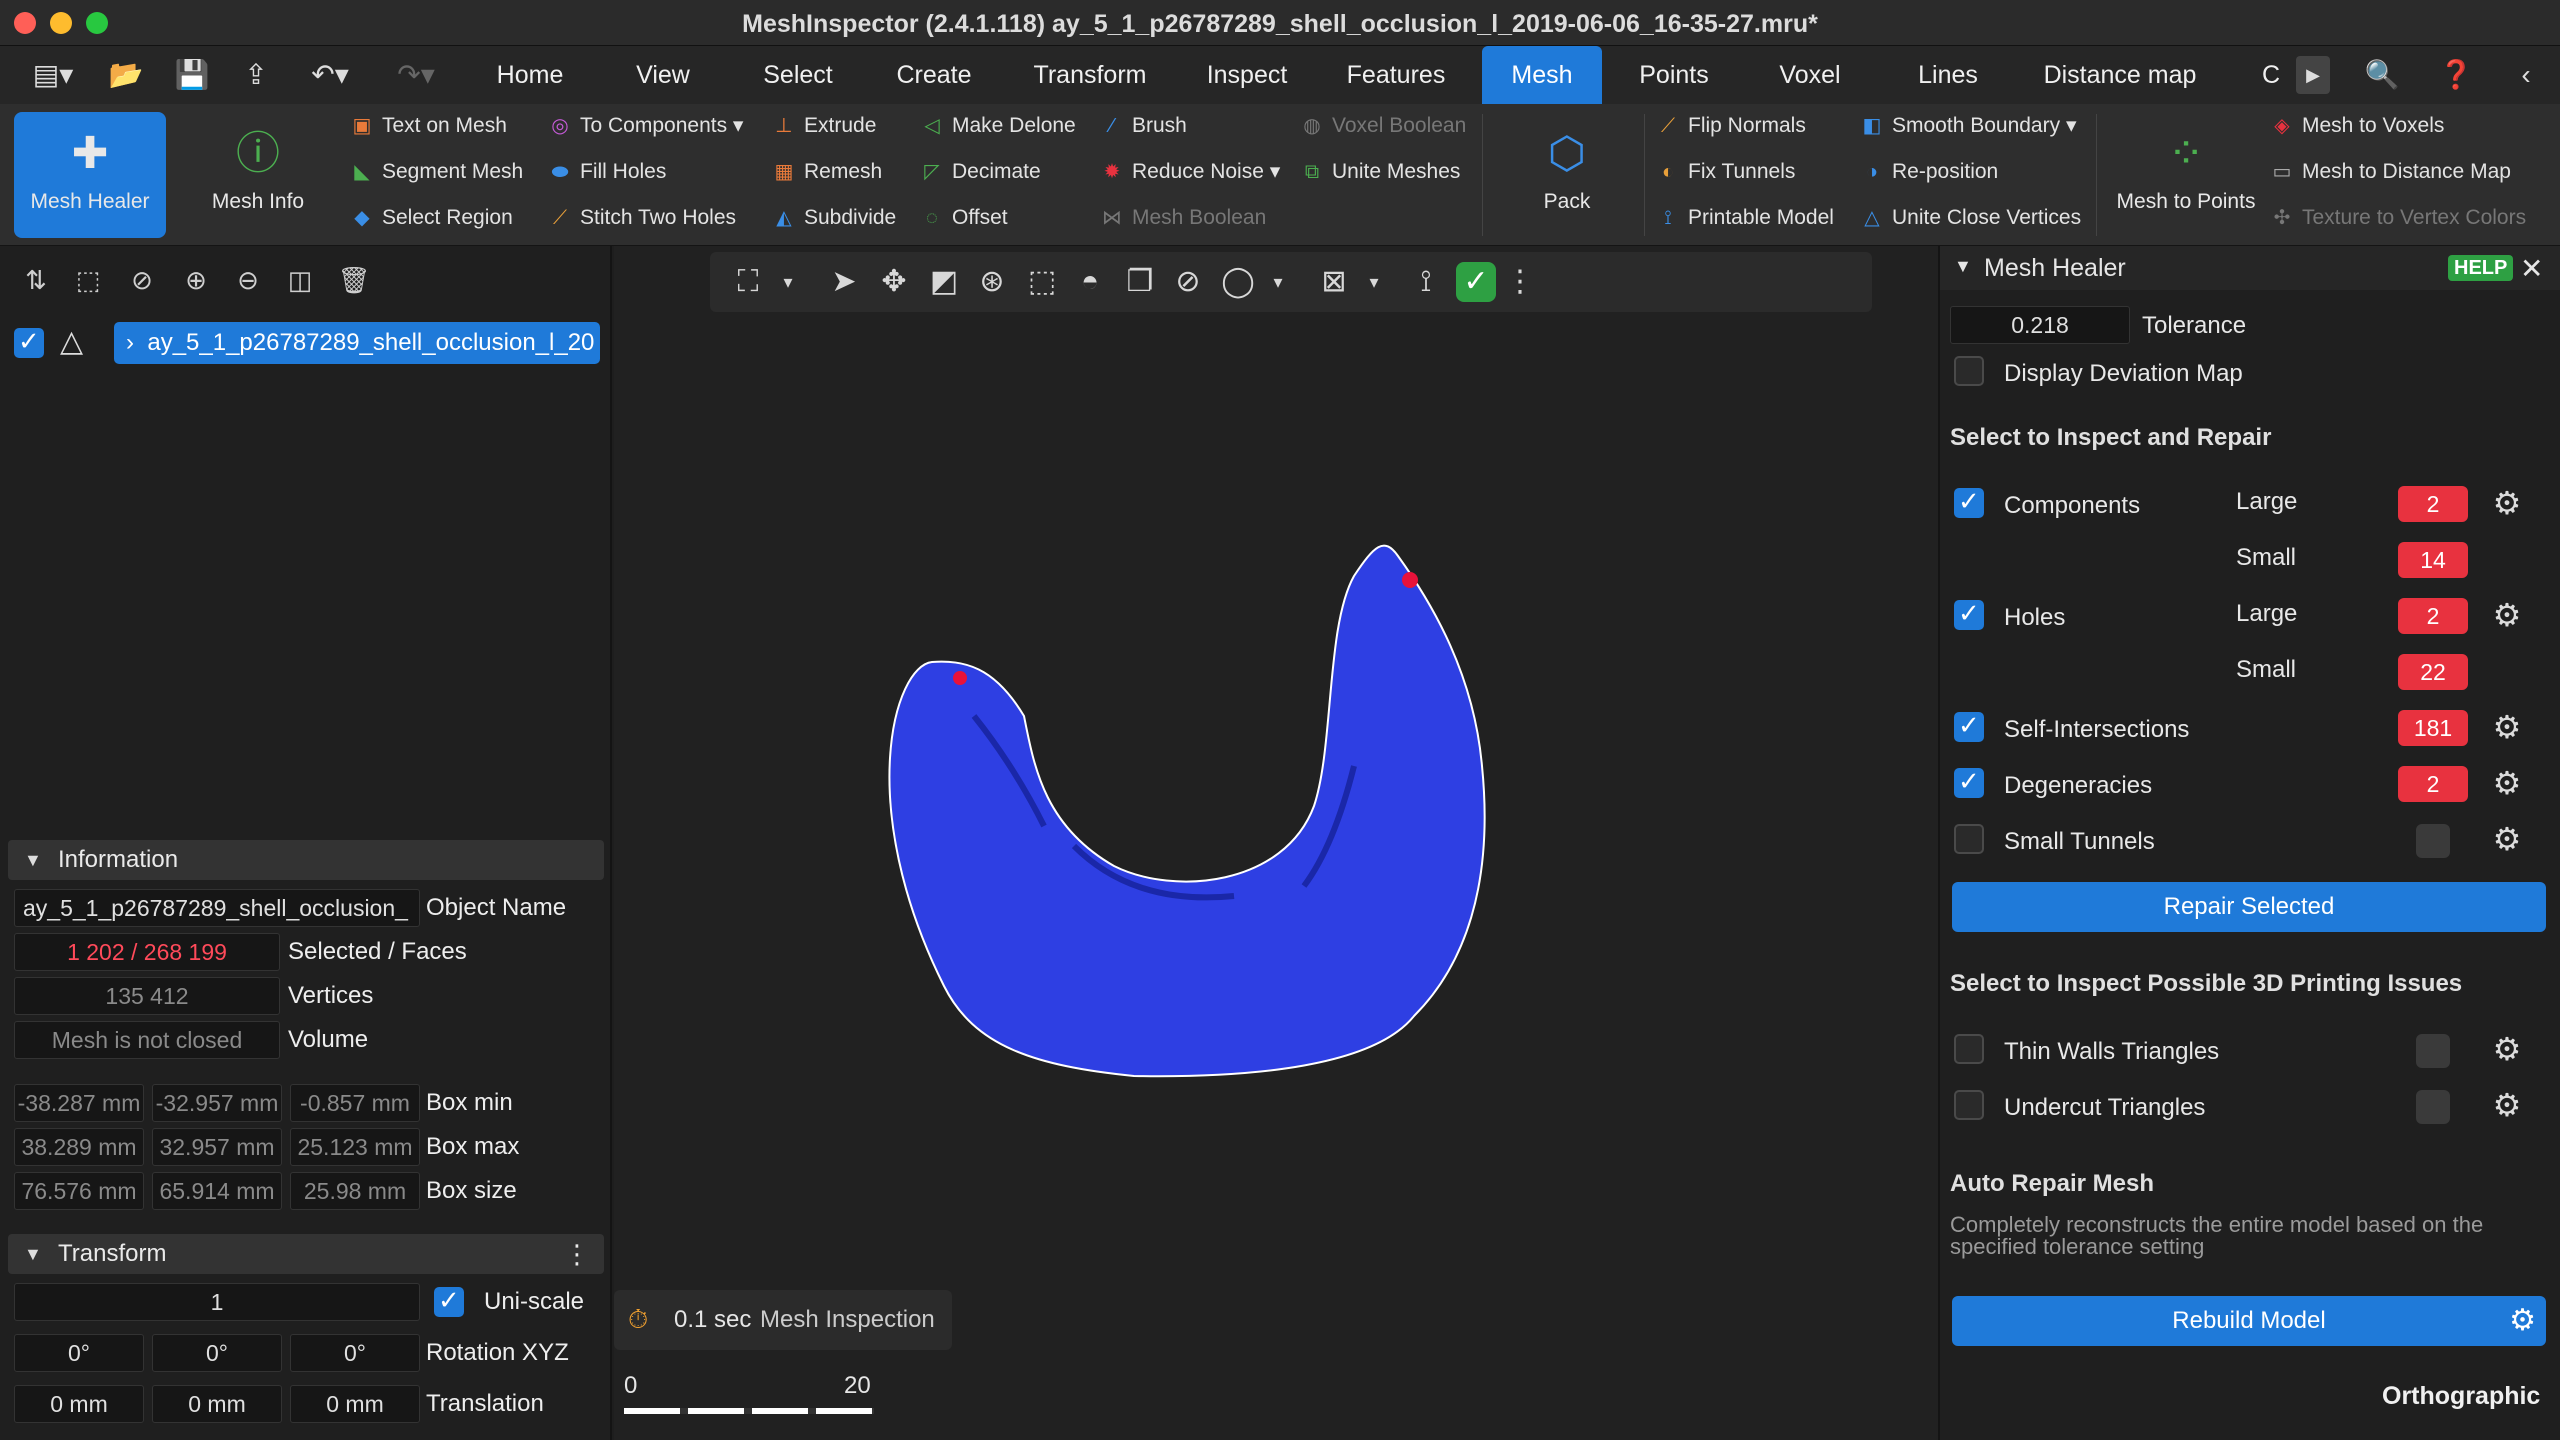 The width and height of the screenshot is (2560, 1440). Describe the element at coordinates (1969, 782) in the screenshot. I see `degeneracies-checkbox` at that location.